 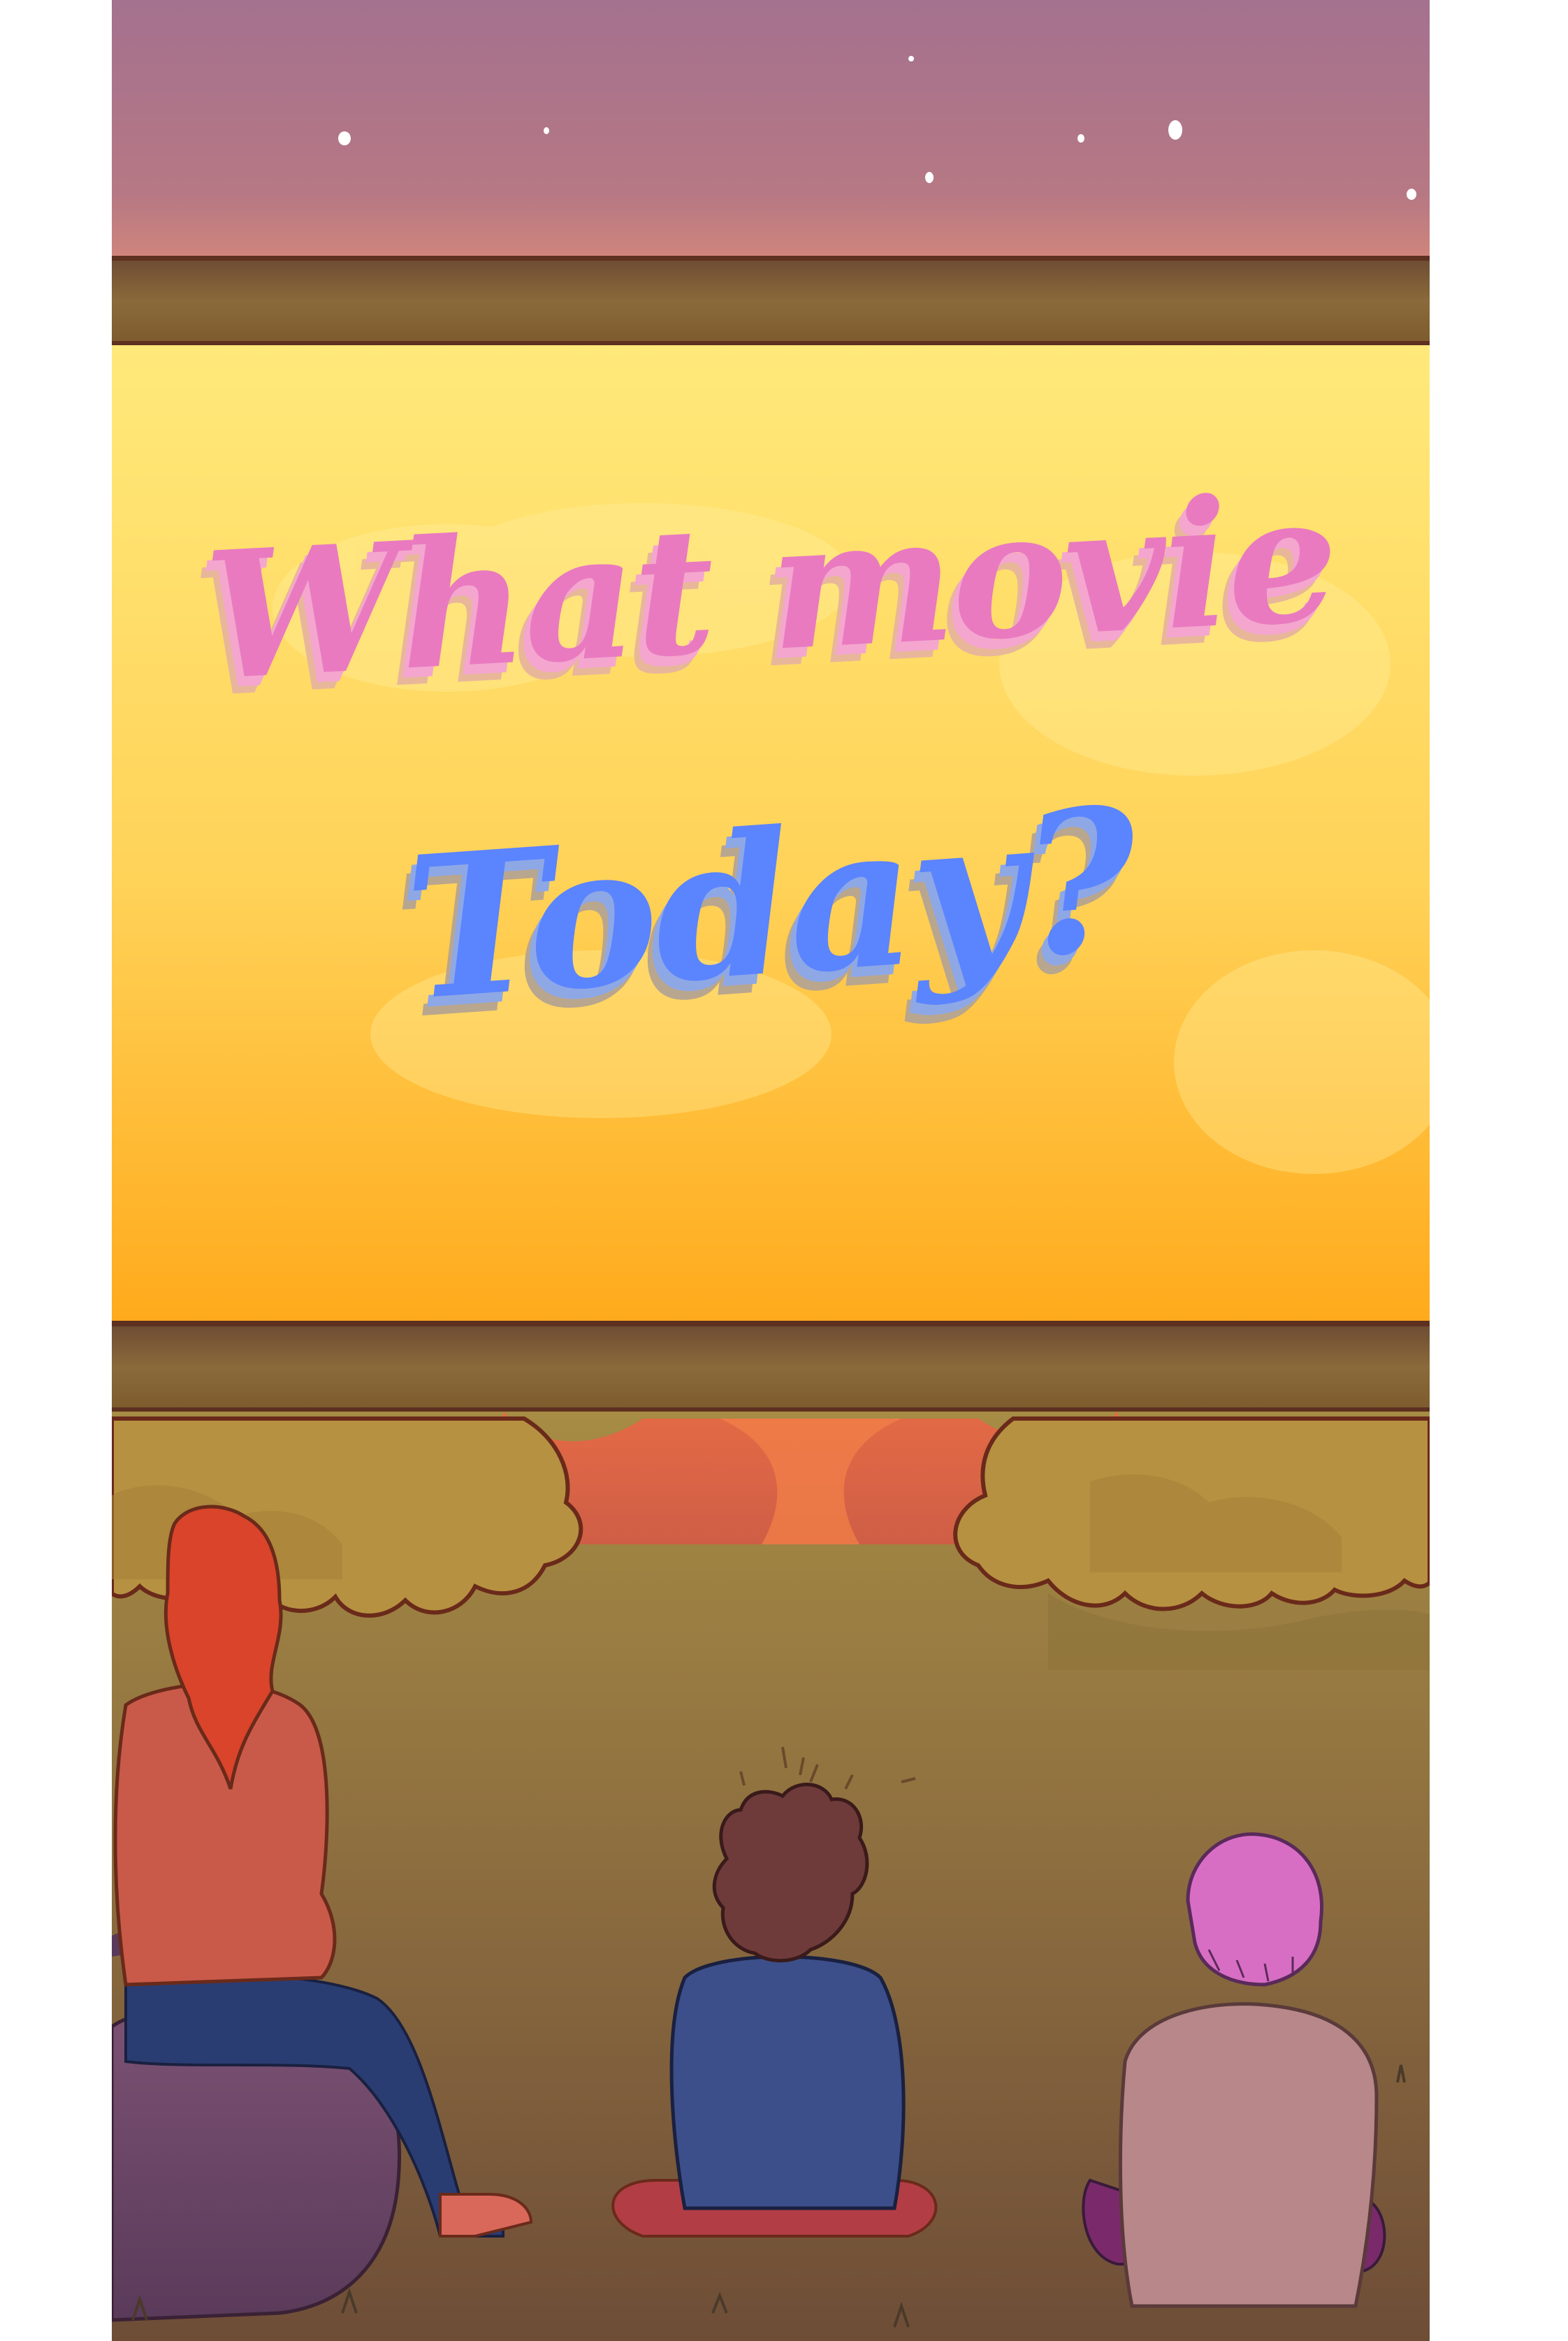 What do you see at coordinates (771, 129) in the screenshot?
I see `night-sky` at bounding box center [771, 129].